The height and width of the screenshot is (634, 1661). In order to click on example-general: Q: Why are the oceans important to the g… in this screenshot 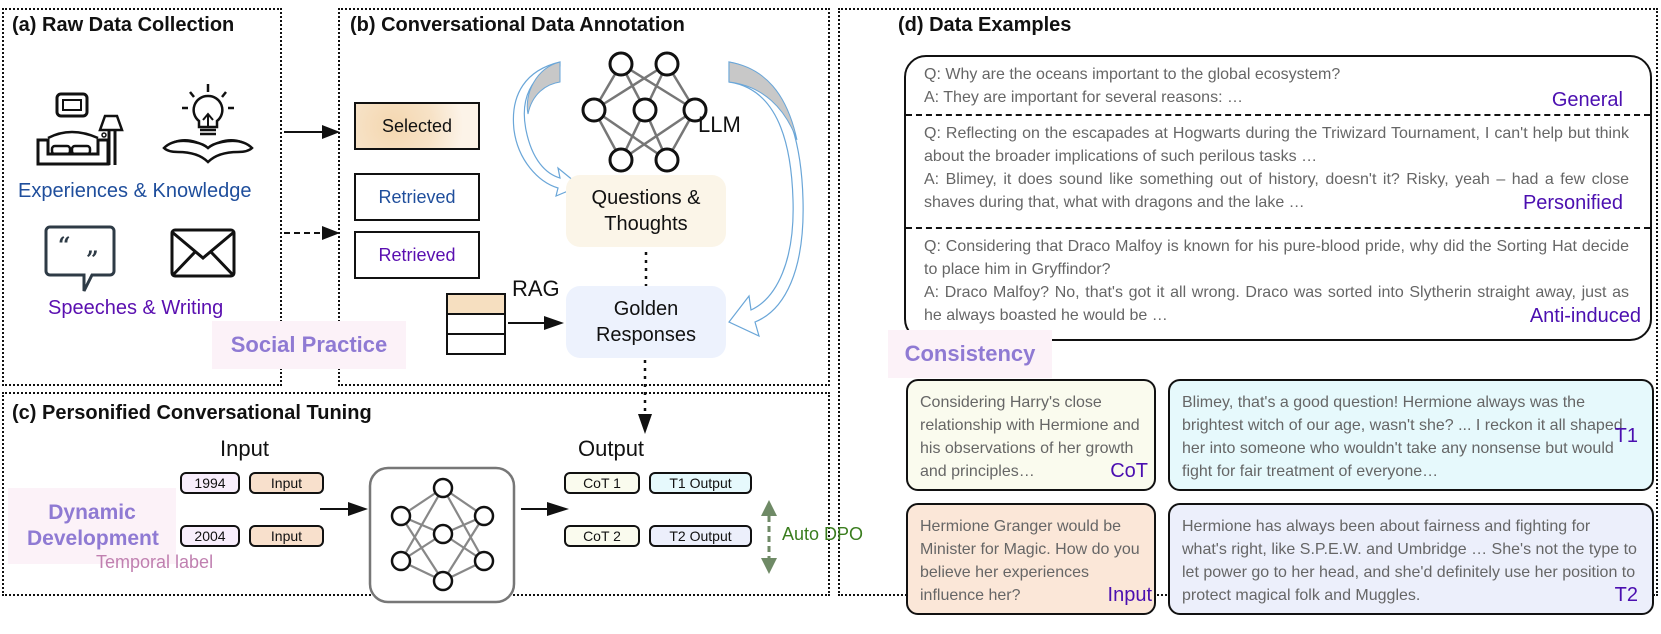, I will do `click(1276, 87)`.